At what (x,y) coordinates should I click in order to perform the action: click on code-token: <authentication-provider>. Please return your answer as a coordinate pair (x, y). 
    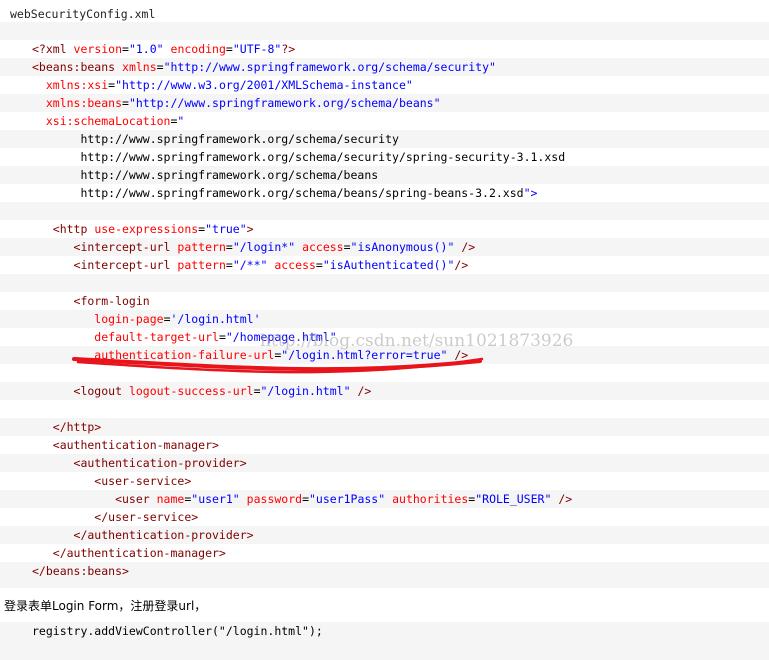
    Looking at the image, I should click on (139, 463).